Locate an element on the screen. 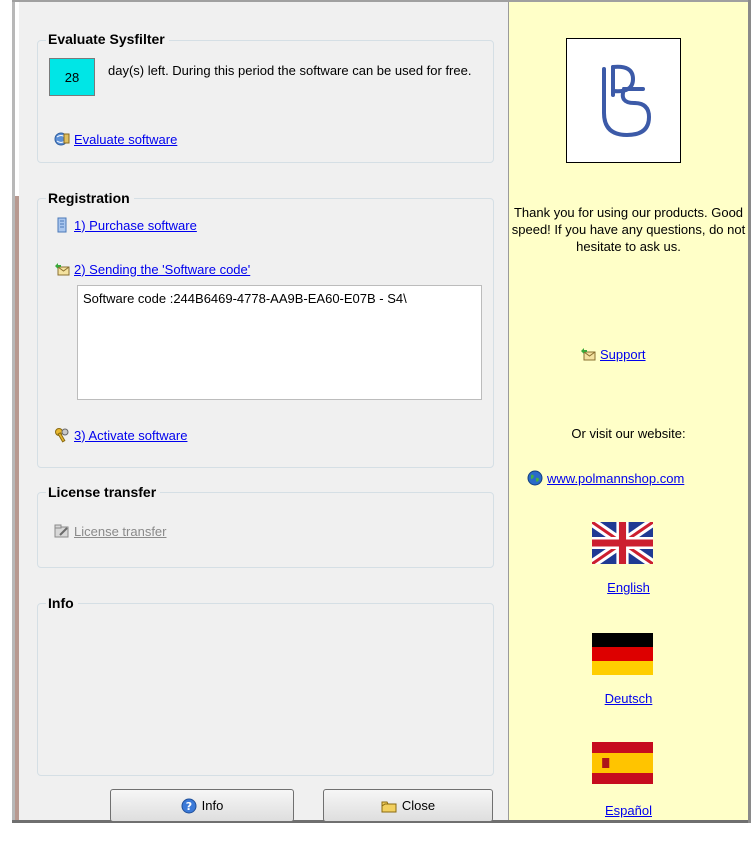  support-link: Support is located at coordinates (623, 354).